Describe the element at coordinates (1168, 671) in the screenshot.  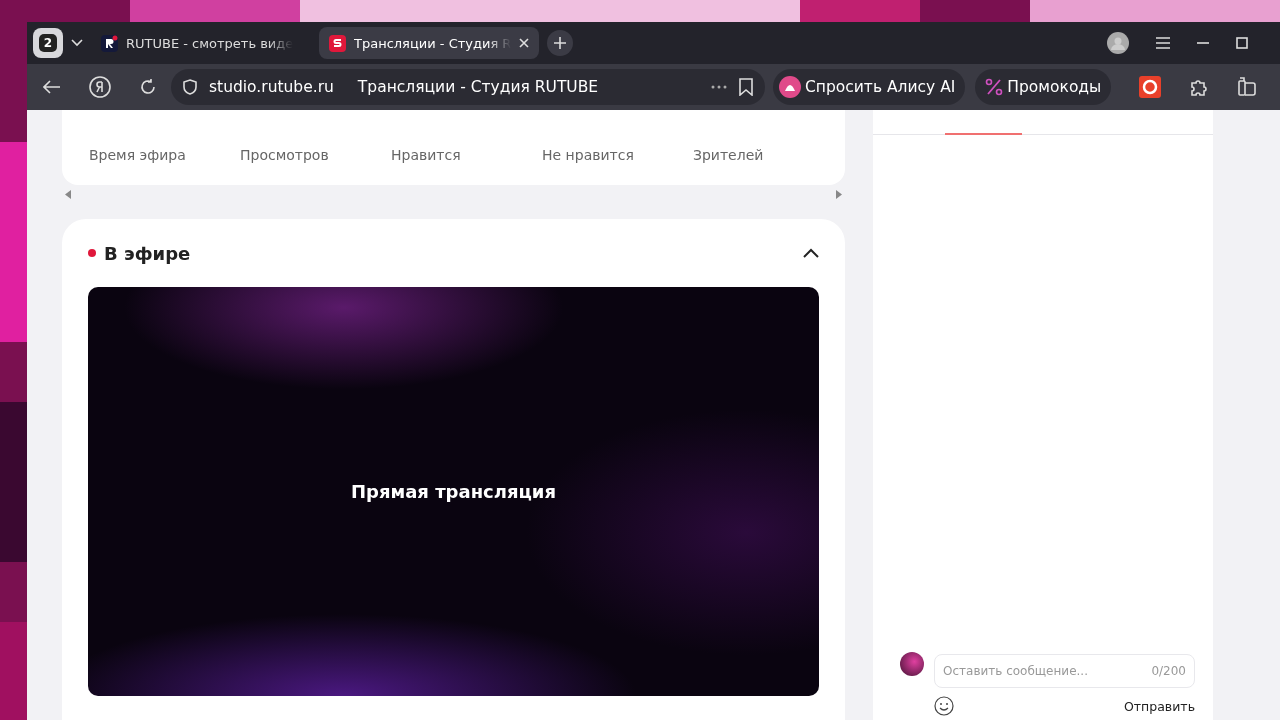
I see `char-counter: 0/200` at that location.